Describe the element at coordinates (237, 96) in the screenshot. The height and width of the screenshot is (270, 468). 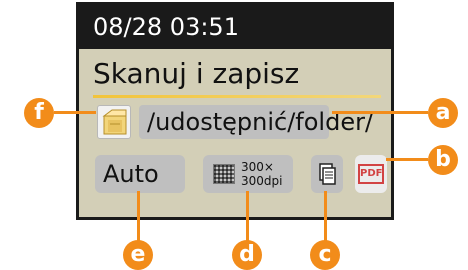
I see `title-underline` at that location.